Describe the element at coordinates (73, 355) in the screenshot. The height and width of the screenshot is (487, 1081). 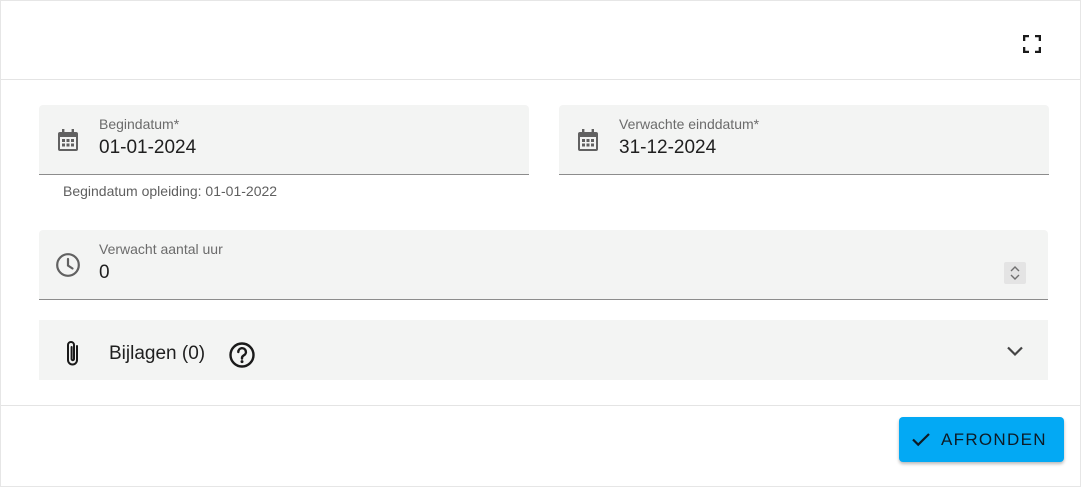
I see `paperclip-icon` at that location.